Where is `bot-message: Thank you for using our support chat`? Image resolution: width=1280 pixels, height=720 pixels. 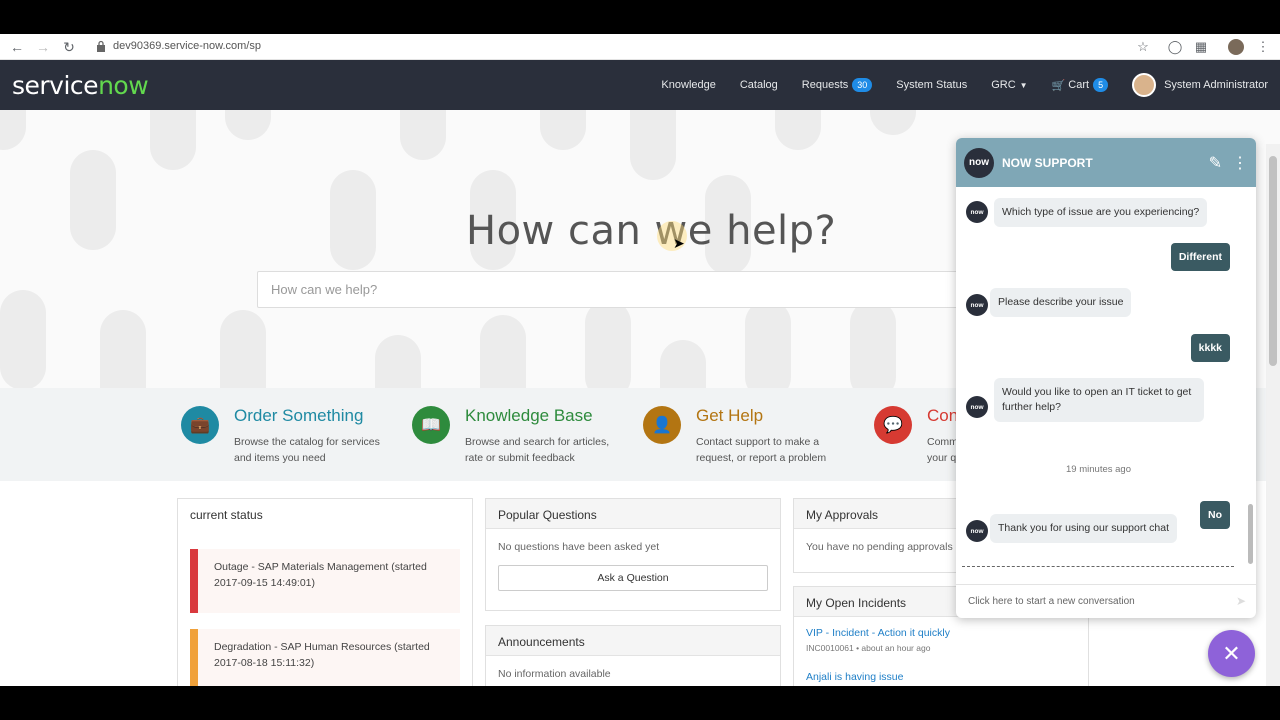
bot-message: Thank you for using our support chat is located at coordinates (1084, 528).